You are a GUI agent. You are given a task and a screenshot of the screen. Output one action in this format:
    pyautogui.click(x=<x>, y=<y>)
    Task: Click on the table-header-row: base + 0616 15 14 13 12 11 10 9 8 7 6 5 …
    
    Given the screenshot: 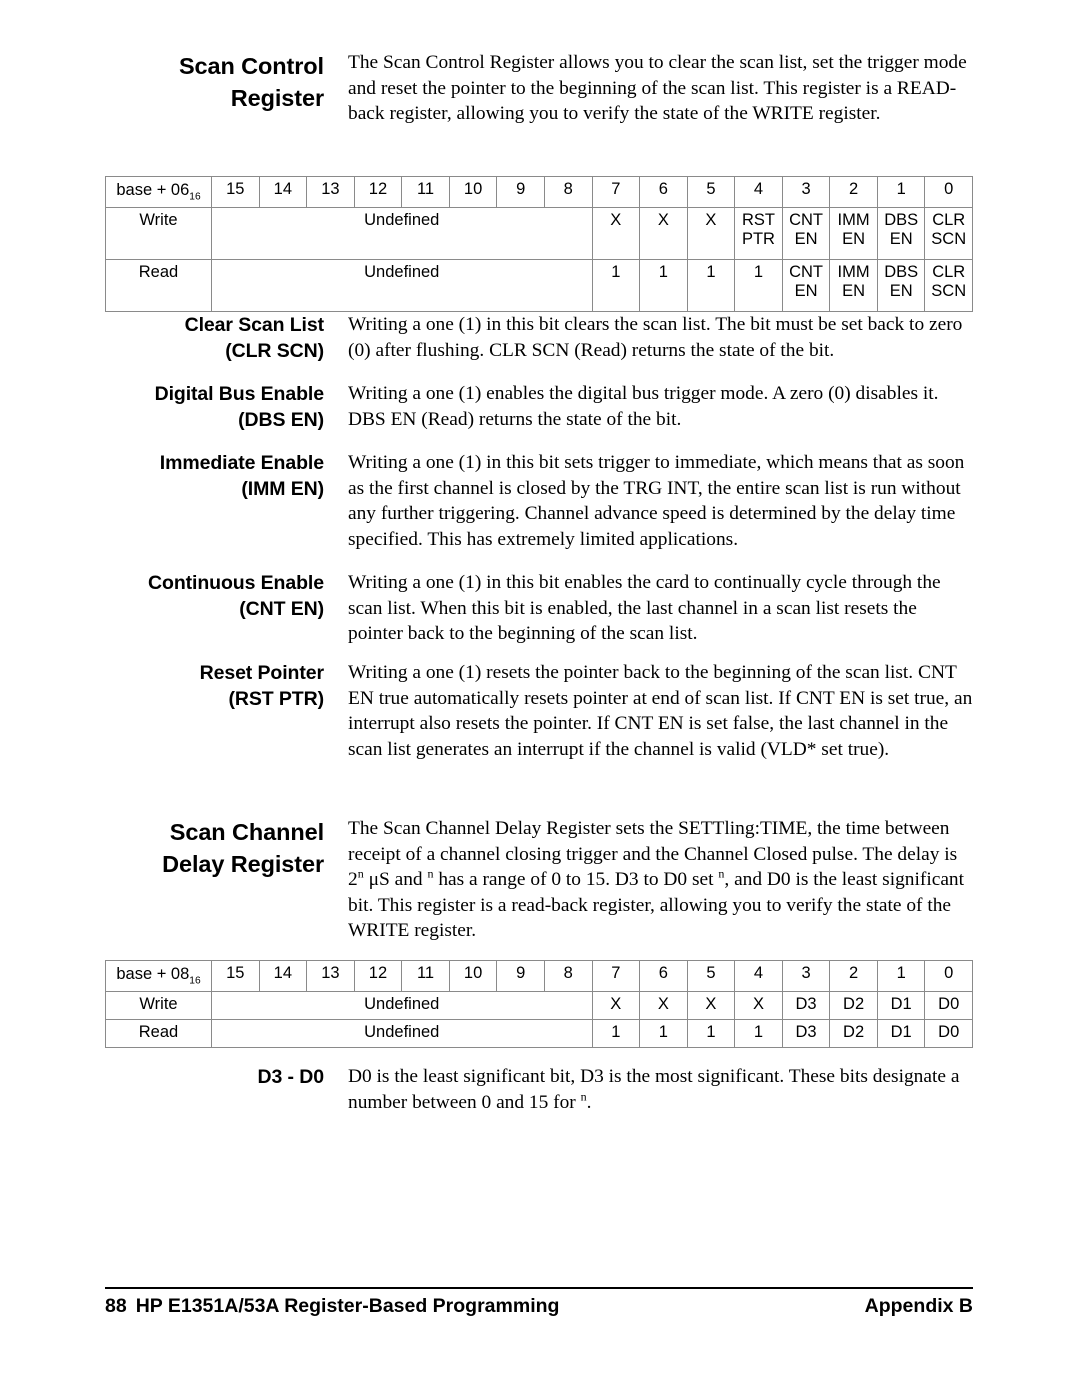 What is the action you would take?
    pyautogui.click(x=539, y=192)
    